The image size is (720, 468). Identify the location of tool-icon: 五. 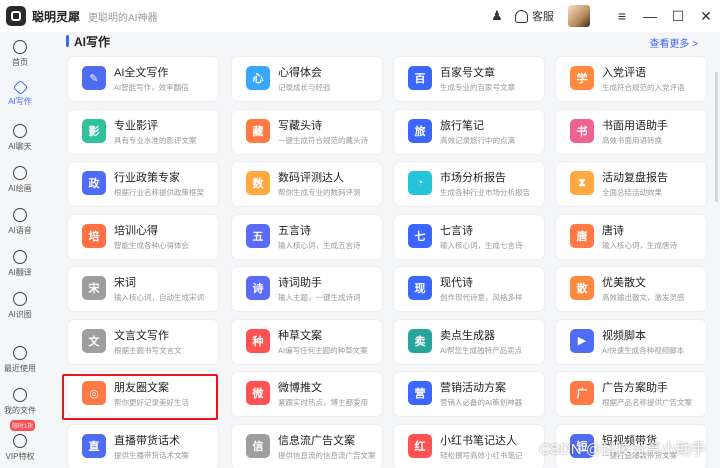
(258, 235).